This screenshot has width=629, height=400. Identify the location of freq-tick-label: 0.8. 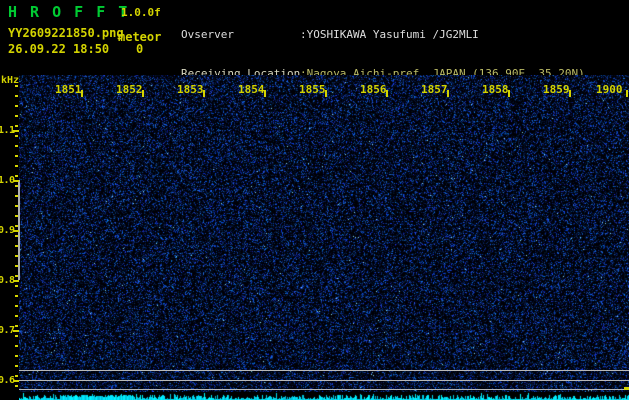
(7, 280).